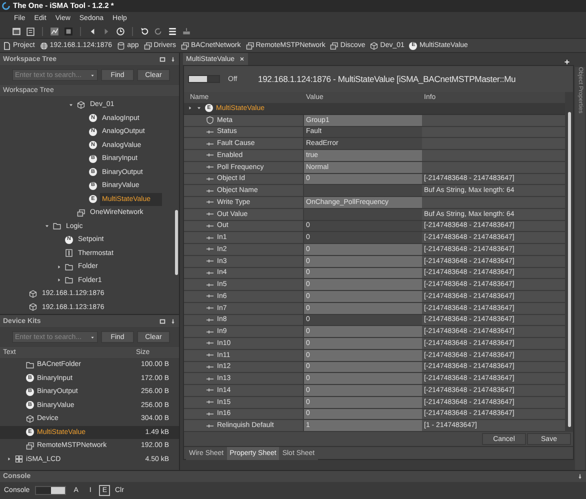 The width and height of the screenshot is (586, 499). Describe the element at coordinates (121, 46) in the screenshot. I see `database-icon` at that location.